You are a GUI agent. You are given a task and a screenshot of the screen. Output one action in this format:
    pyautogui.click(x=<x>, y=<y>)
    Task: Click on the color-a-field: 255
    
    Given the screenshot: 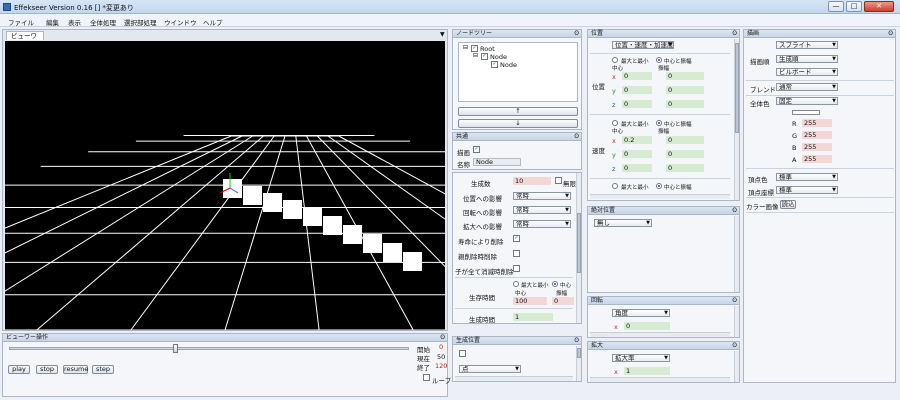 What is the action you would take?
    pyautogui.click(x=817, y=159)
    